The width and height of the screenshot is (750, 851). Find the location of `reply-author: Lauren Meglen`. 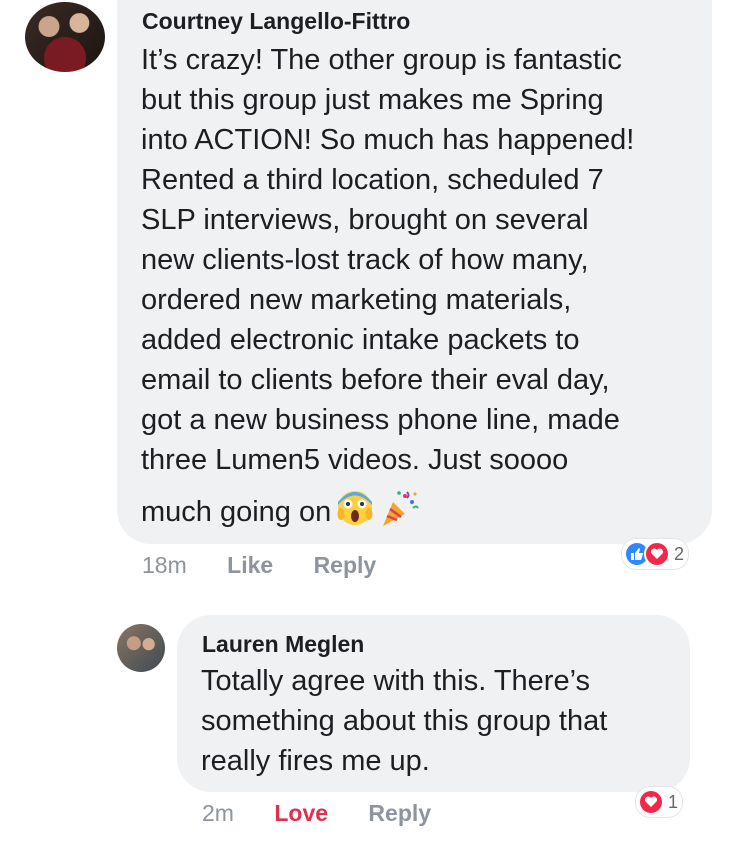

reply-author: Lauren Meglen is located at coordinates (283, 644).